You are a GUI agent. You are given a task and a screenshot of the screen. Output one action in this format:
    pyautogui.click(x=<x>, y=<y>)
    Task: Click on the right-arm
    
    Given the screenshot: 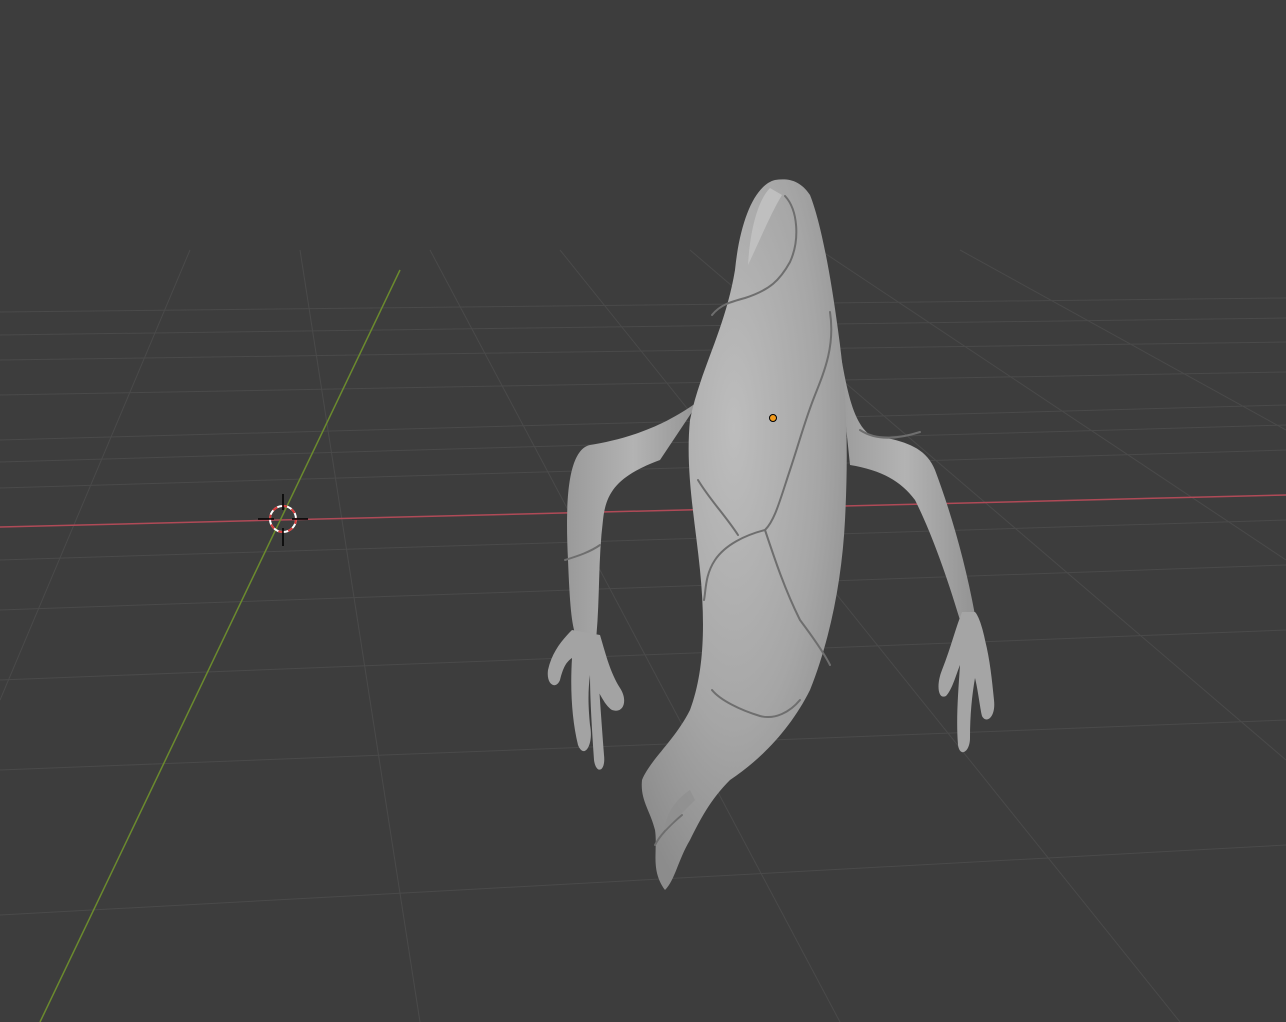 What is the action you would take?
    pyautogui.click(x=905, y=470)
    